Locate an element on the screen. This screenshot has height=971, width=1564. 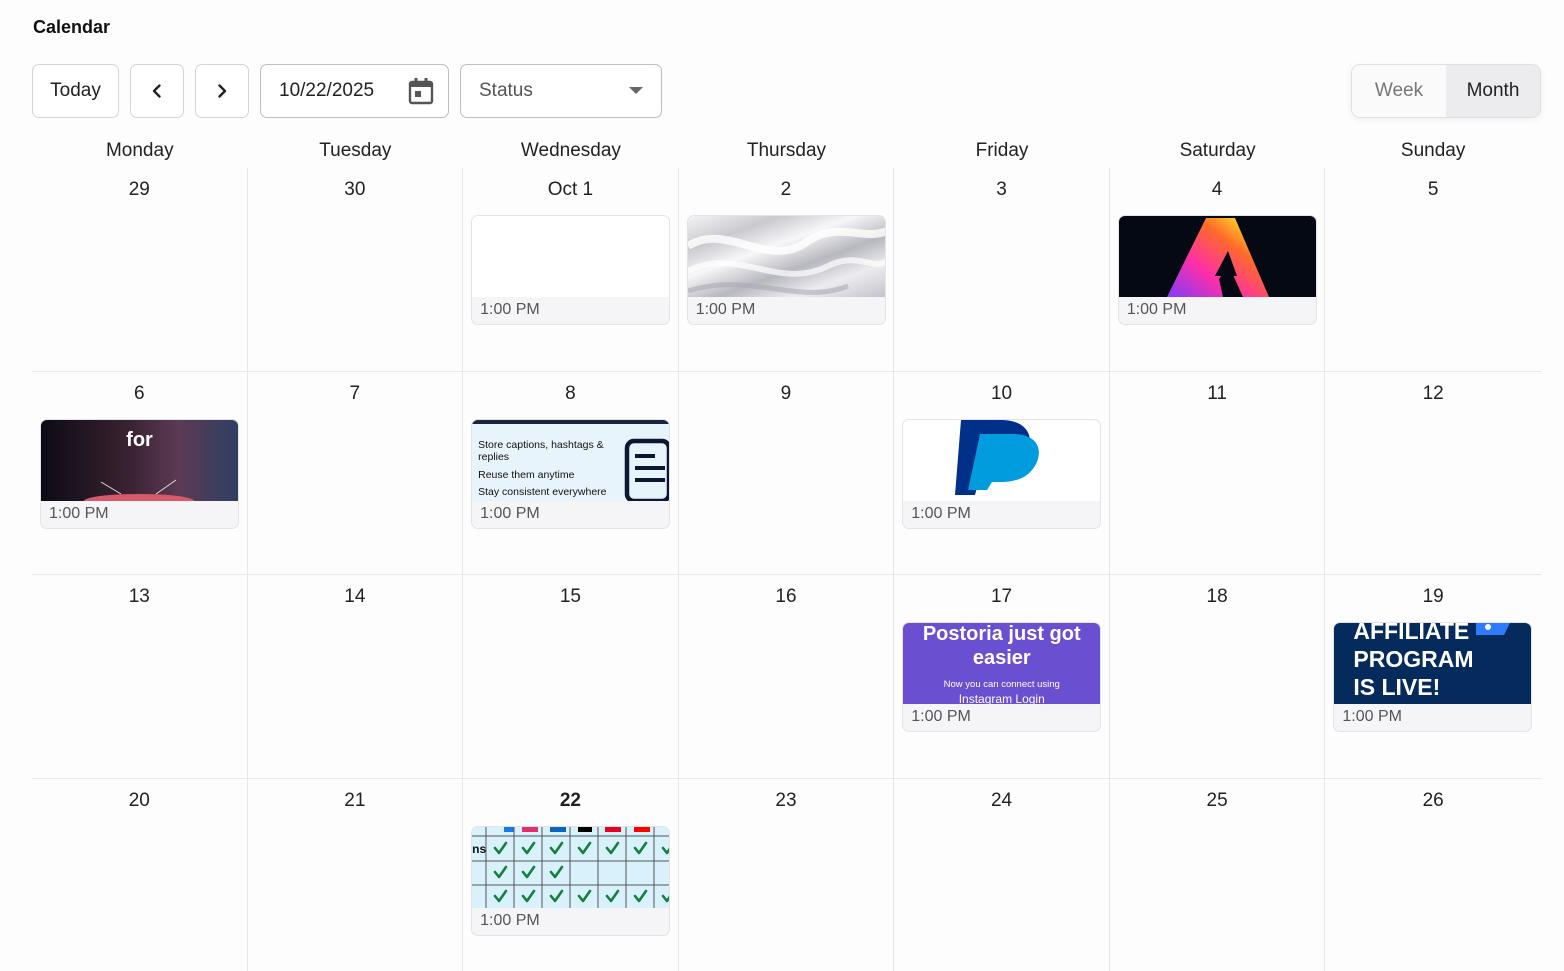
day-cell: 6 for 1:00 PM is located at coordinates (140, 472).